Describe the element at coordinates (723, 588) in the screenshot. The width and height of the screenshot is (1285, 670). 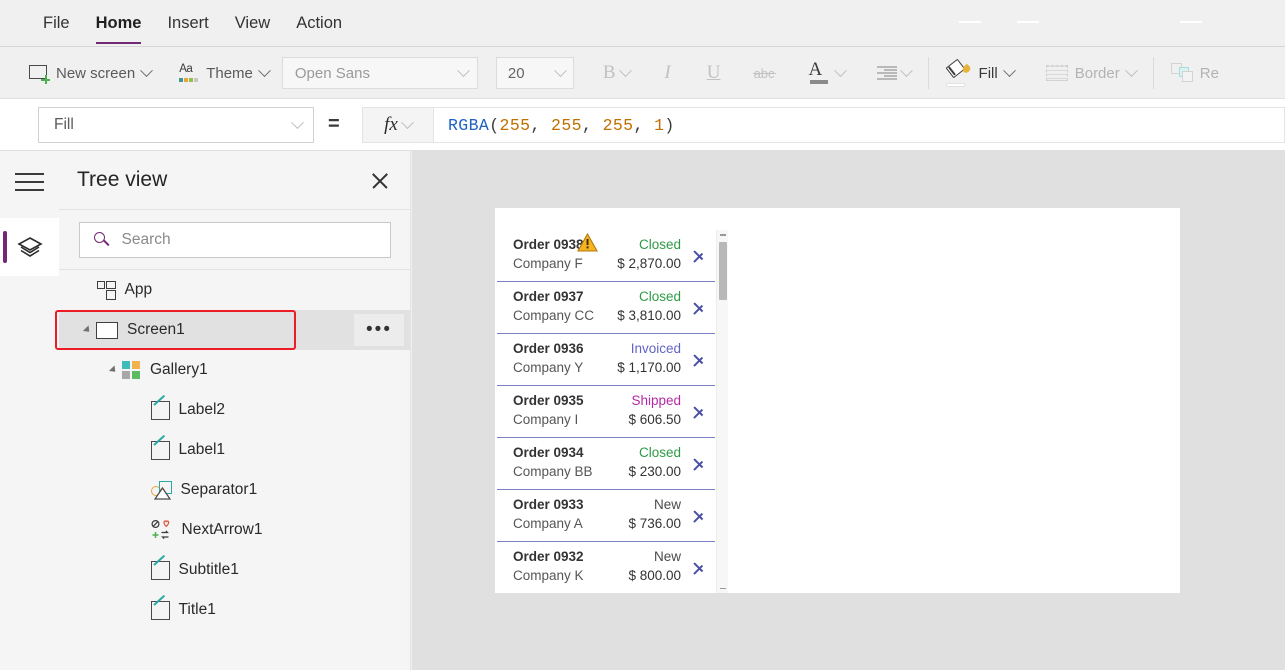
I see `scroll-down-arrow-icon` at that location.